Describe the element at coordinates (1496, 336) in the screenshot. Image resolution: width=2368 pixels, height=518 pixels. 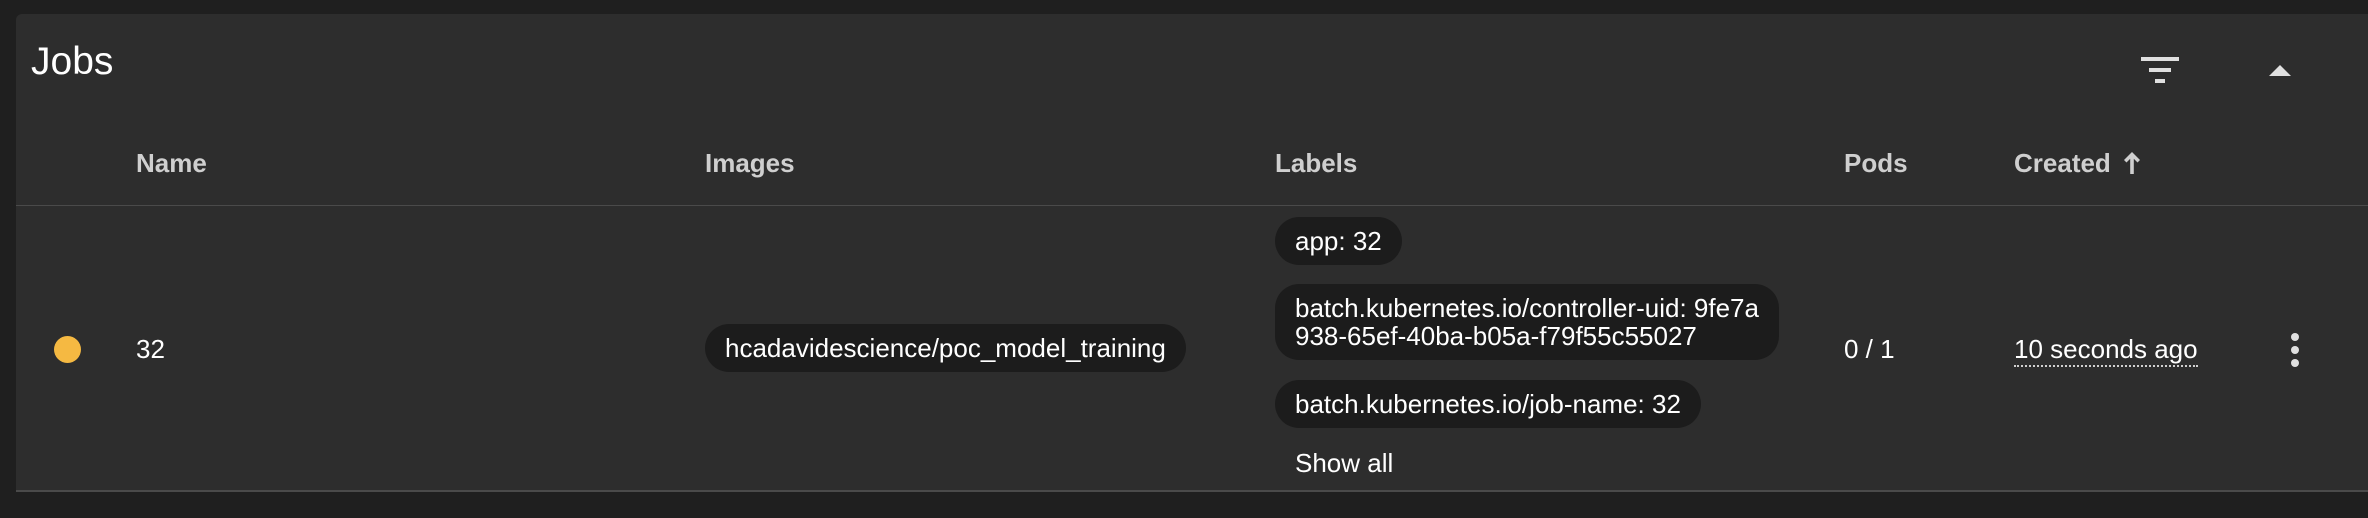
I see `label-chip-controller-uid-line-2: 938-65ef-40ba-b05a-f79f55c55027` at that location.